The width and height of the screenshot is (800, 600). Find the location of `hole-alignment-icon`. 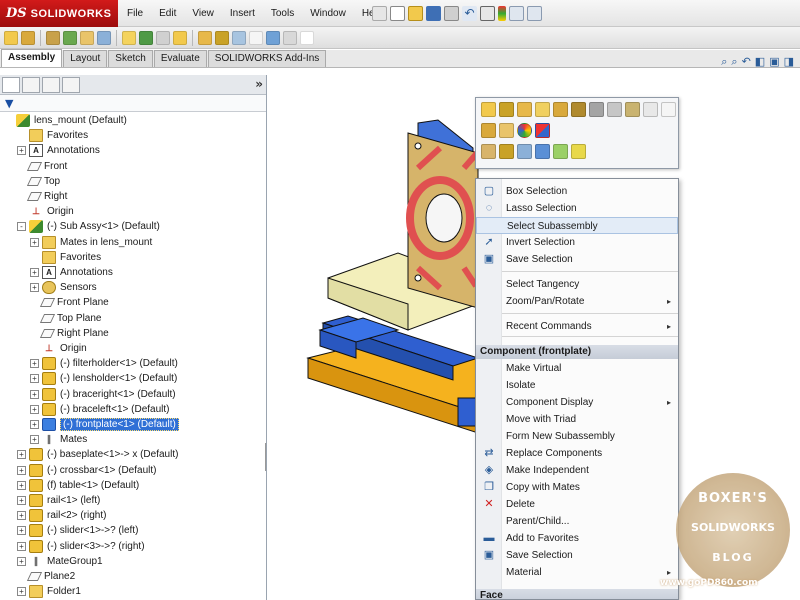

hole-alignment-icon is located at coordinates (256, 37).